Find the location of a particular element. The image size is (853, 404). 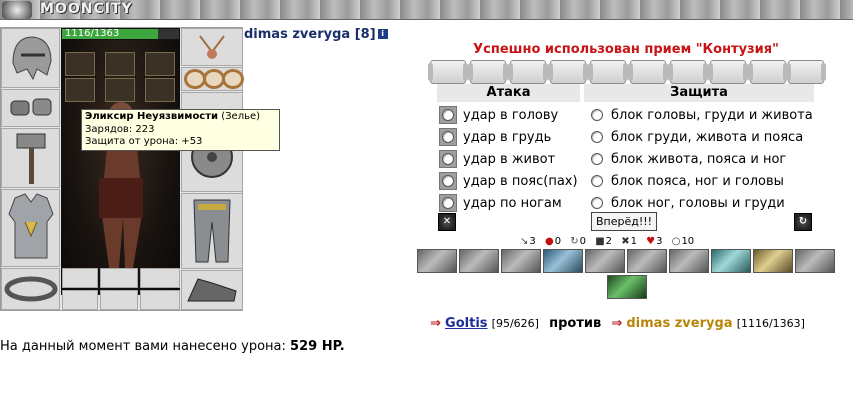

weapon-slot is located at coordinates (30, 158).